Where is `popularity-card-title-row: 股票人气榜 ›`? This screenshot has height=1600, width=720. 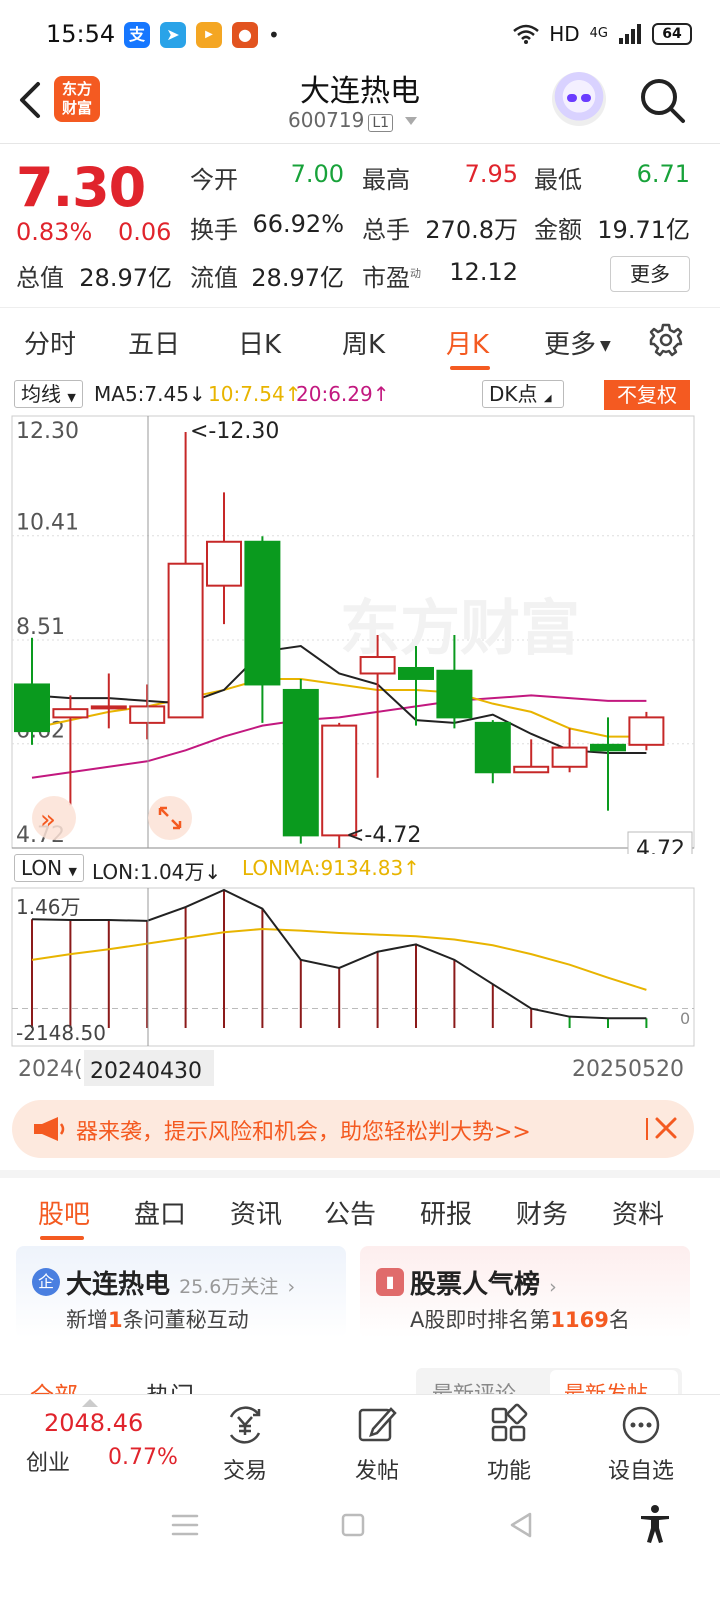
popularity-card-title-row: 股票人气榜 › is located at coordinates (483, 1282).